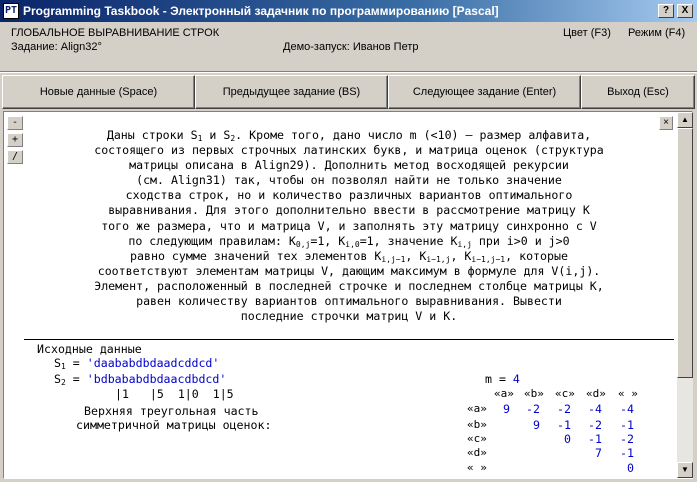  Describe the element at coordinates (152, 135) in the screenshot. I see `task-text: Даны строки S` at that location.